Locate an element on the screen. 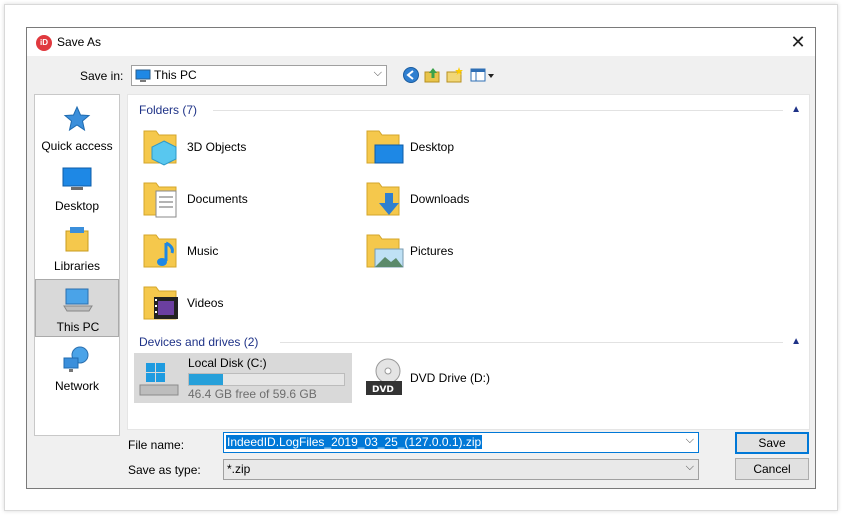 The height and width of the screenshot is (515, 842). view-menu-icon is located at coordinates (483, 75).